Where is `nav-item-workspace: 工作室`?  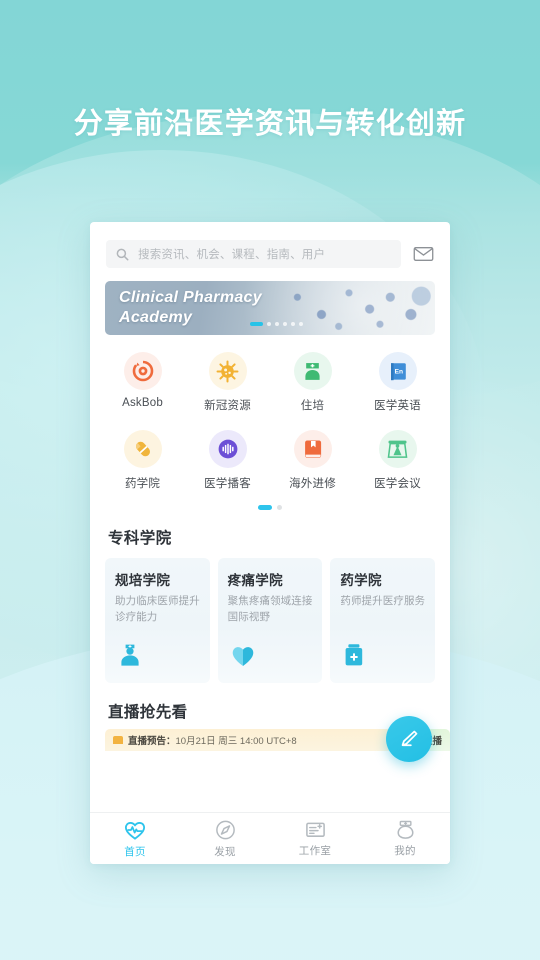 nav-item-workspace: 工作室 is located at coordinates (315, 838).